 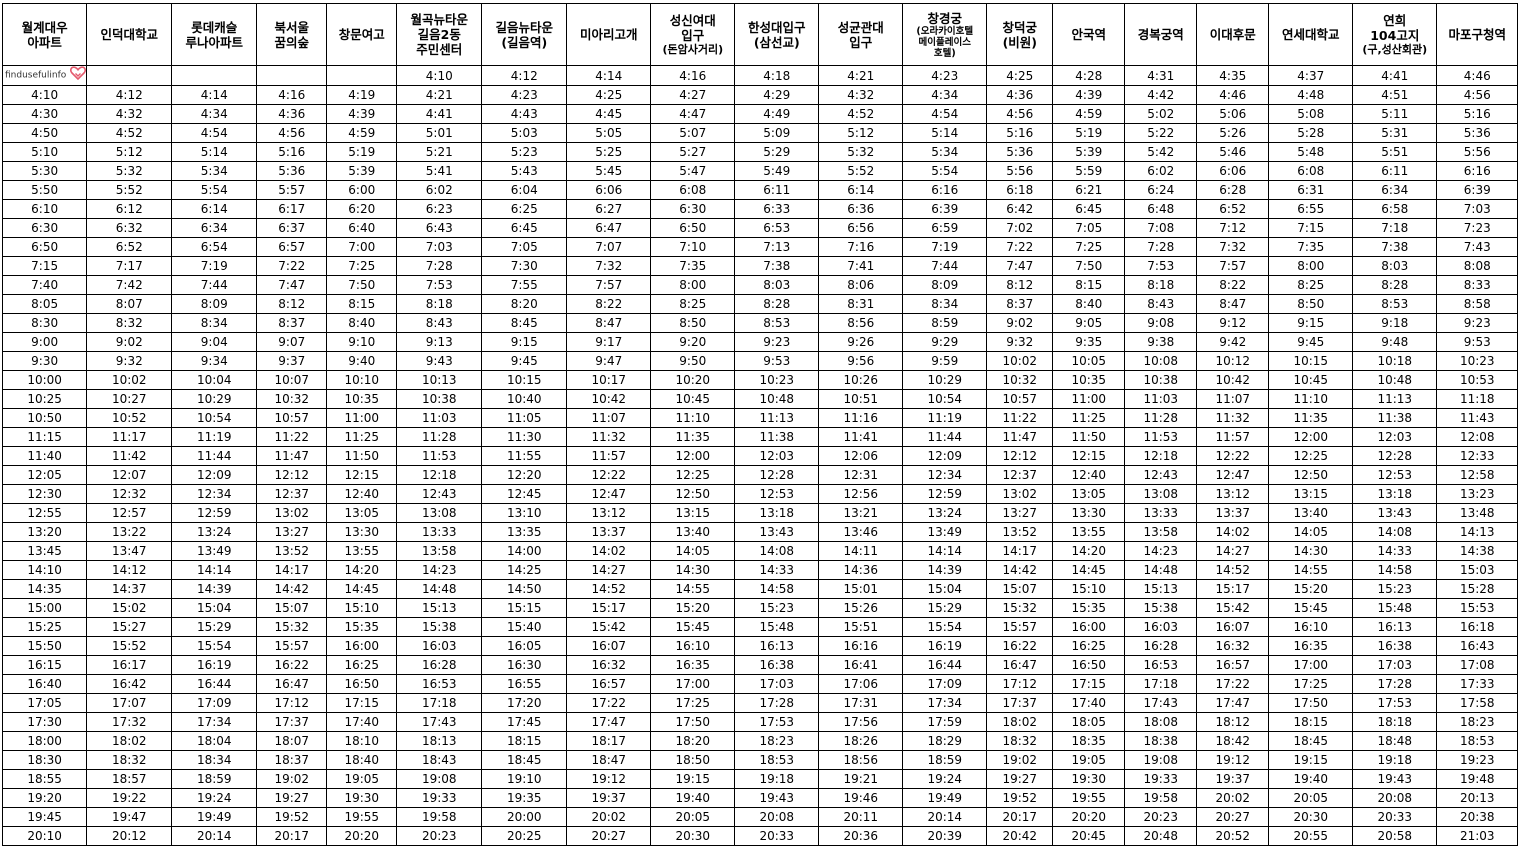 What do you see at coordinates (861, 836) in the screenshot?
I see `time-cell: 20:36` at bounding box center [861, 836].